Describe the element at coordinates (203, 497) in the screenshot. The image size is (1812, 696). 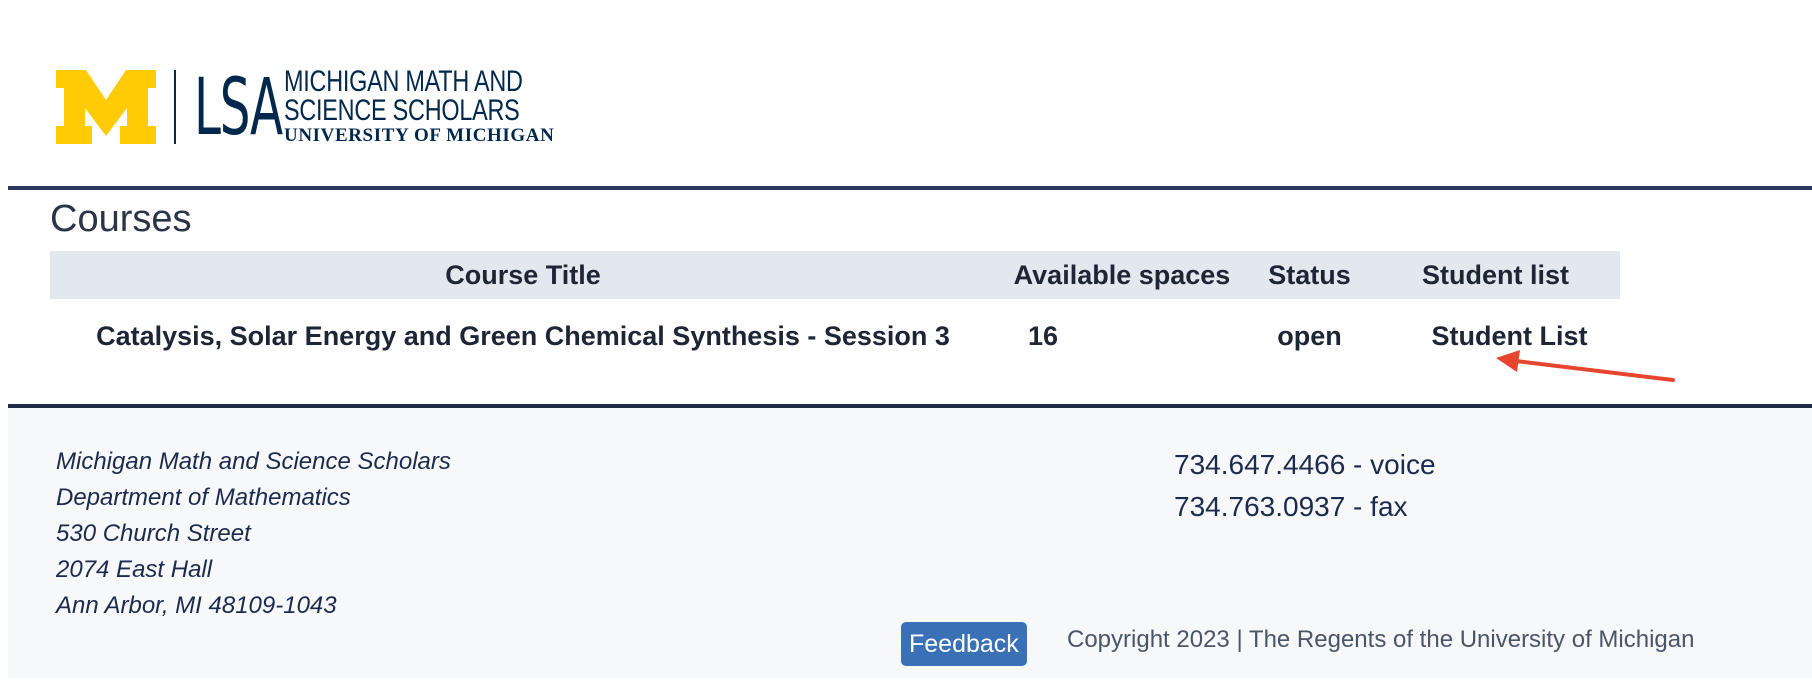
I see `address-line: Department of Mathematics` at that location.